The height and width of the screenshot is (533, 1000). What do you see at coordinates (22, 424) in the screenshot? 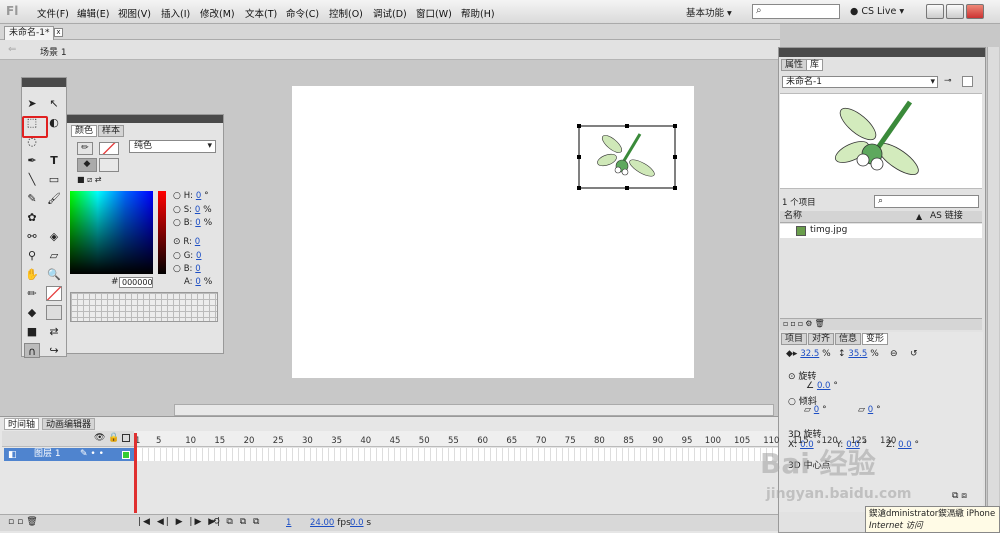
I see `tab-timeline: 时间轴` at bounding box center [22, 424].